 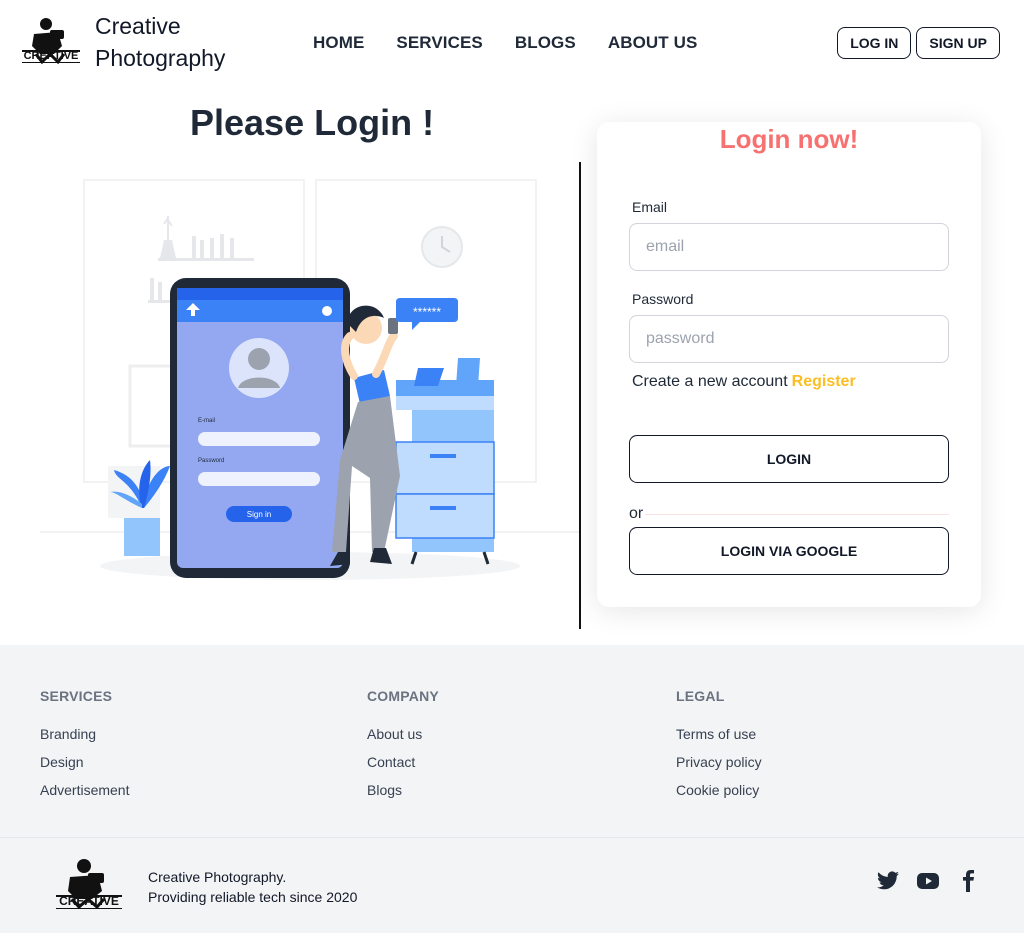 What do you see at coordinates (968, 881) in the screenshot?
I see `facebook-icon` at bounding box center [968, 881].